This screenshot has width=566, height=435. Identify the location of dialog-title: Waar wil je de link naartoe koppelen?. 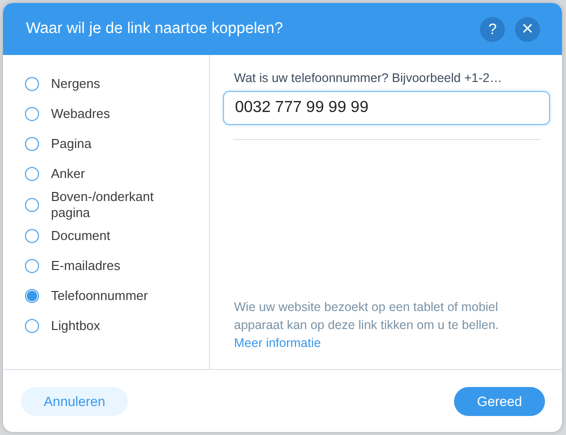
(155, 29).